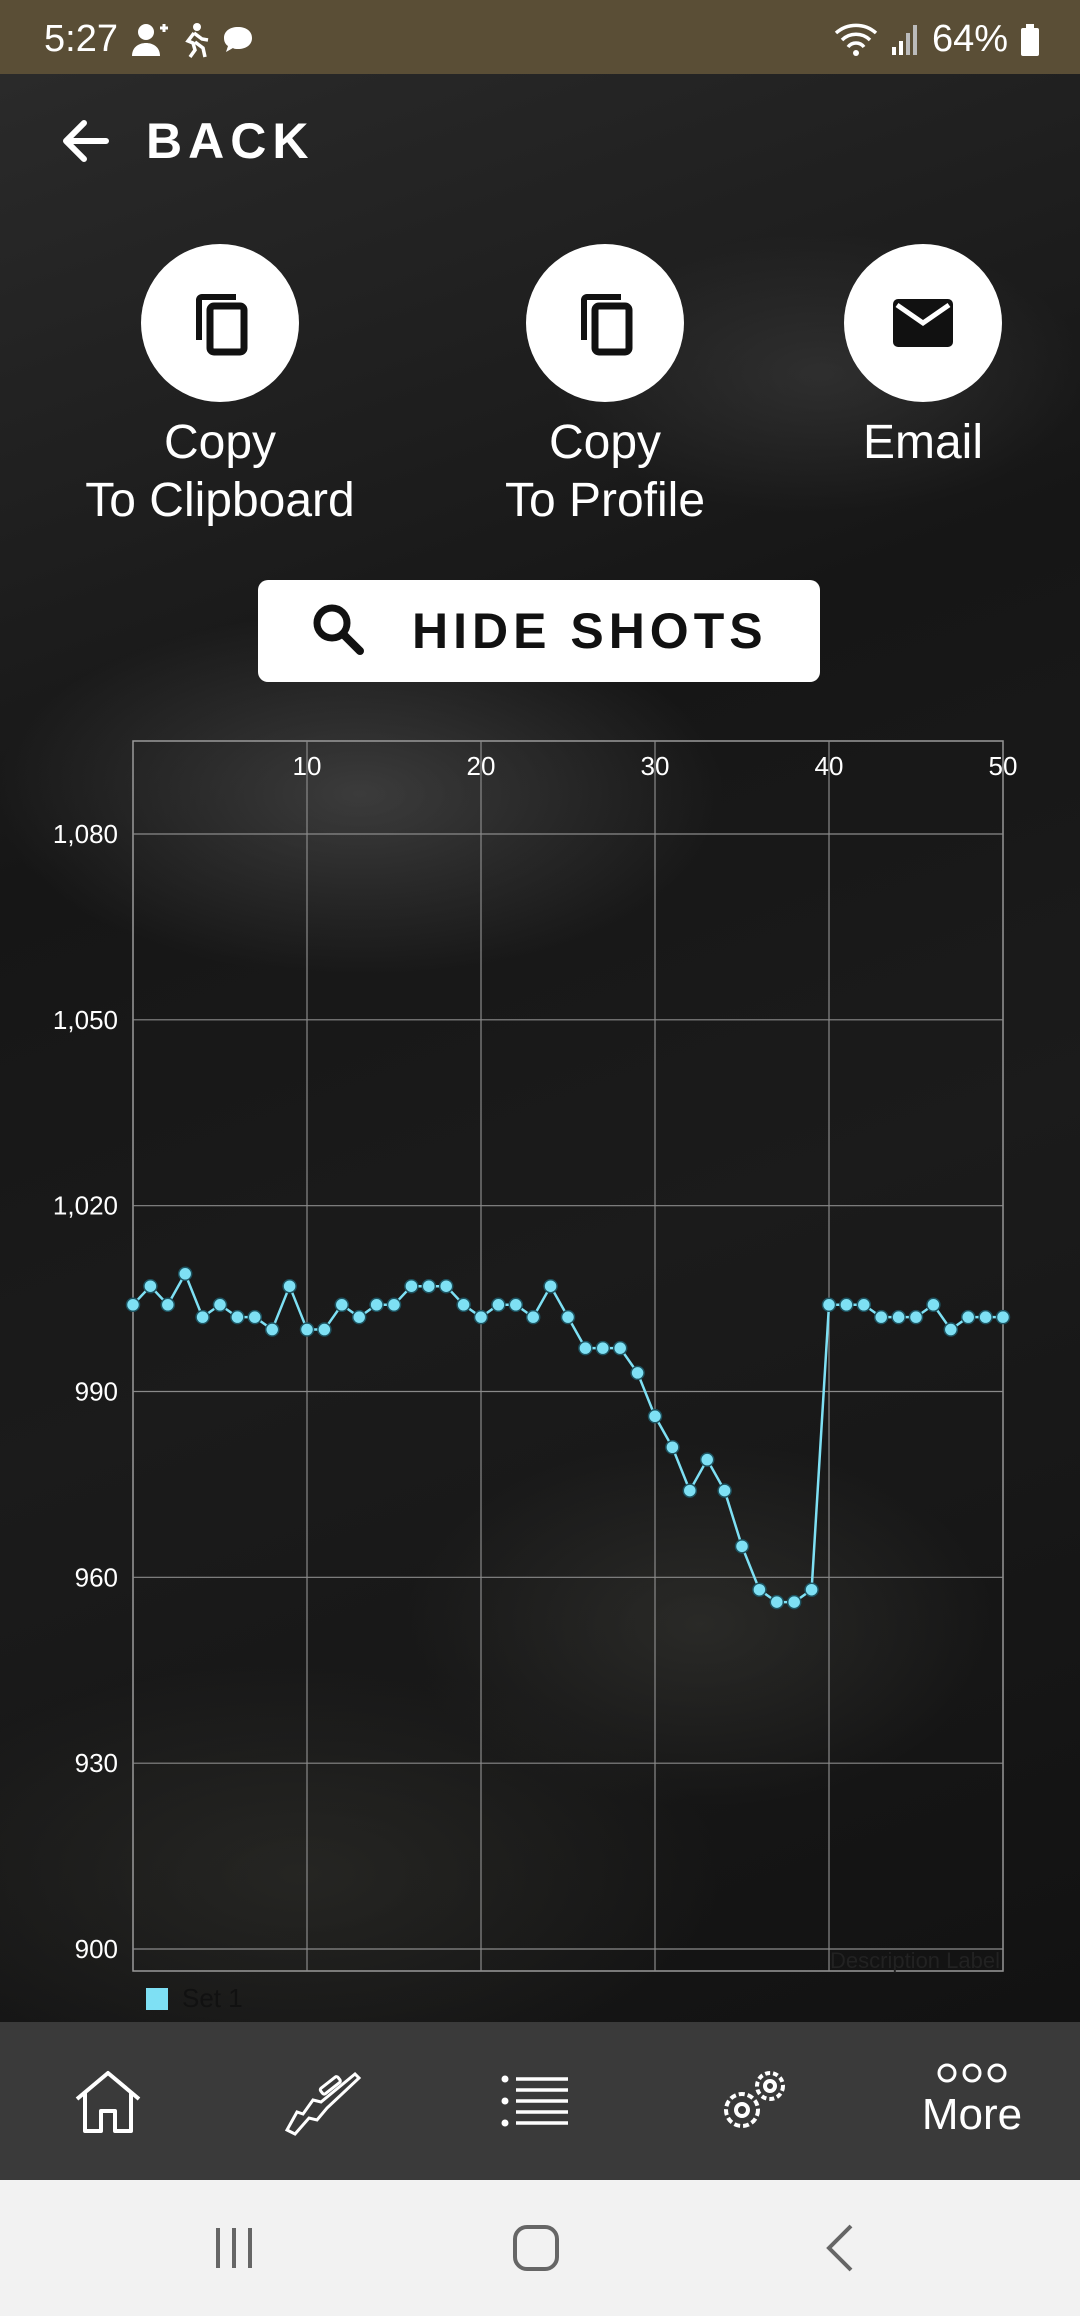 Image resolution: width=1080 pixels, height=2316 pixels. I want to click on arrow-left-icon, so click(86, 141).